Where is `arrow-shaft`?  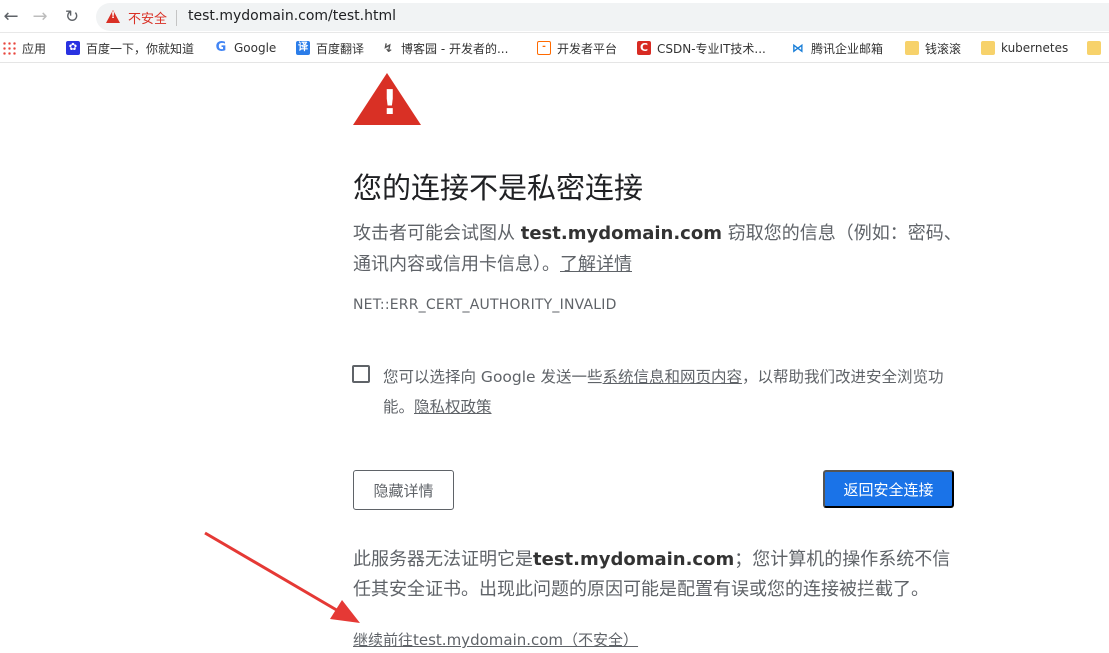
arrow-shaft is located at coordinates (272, 572).